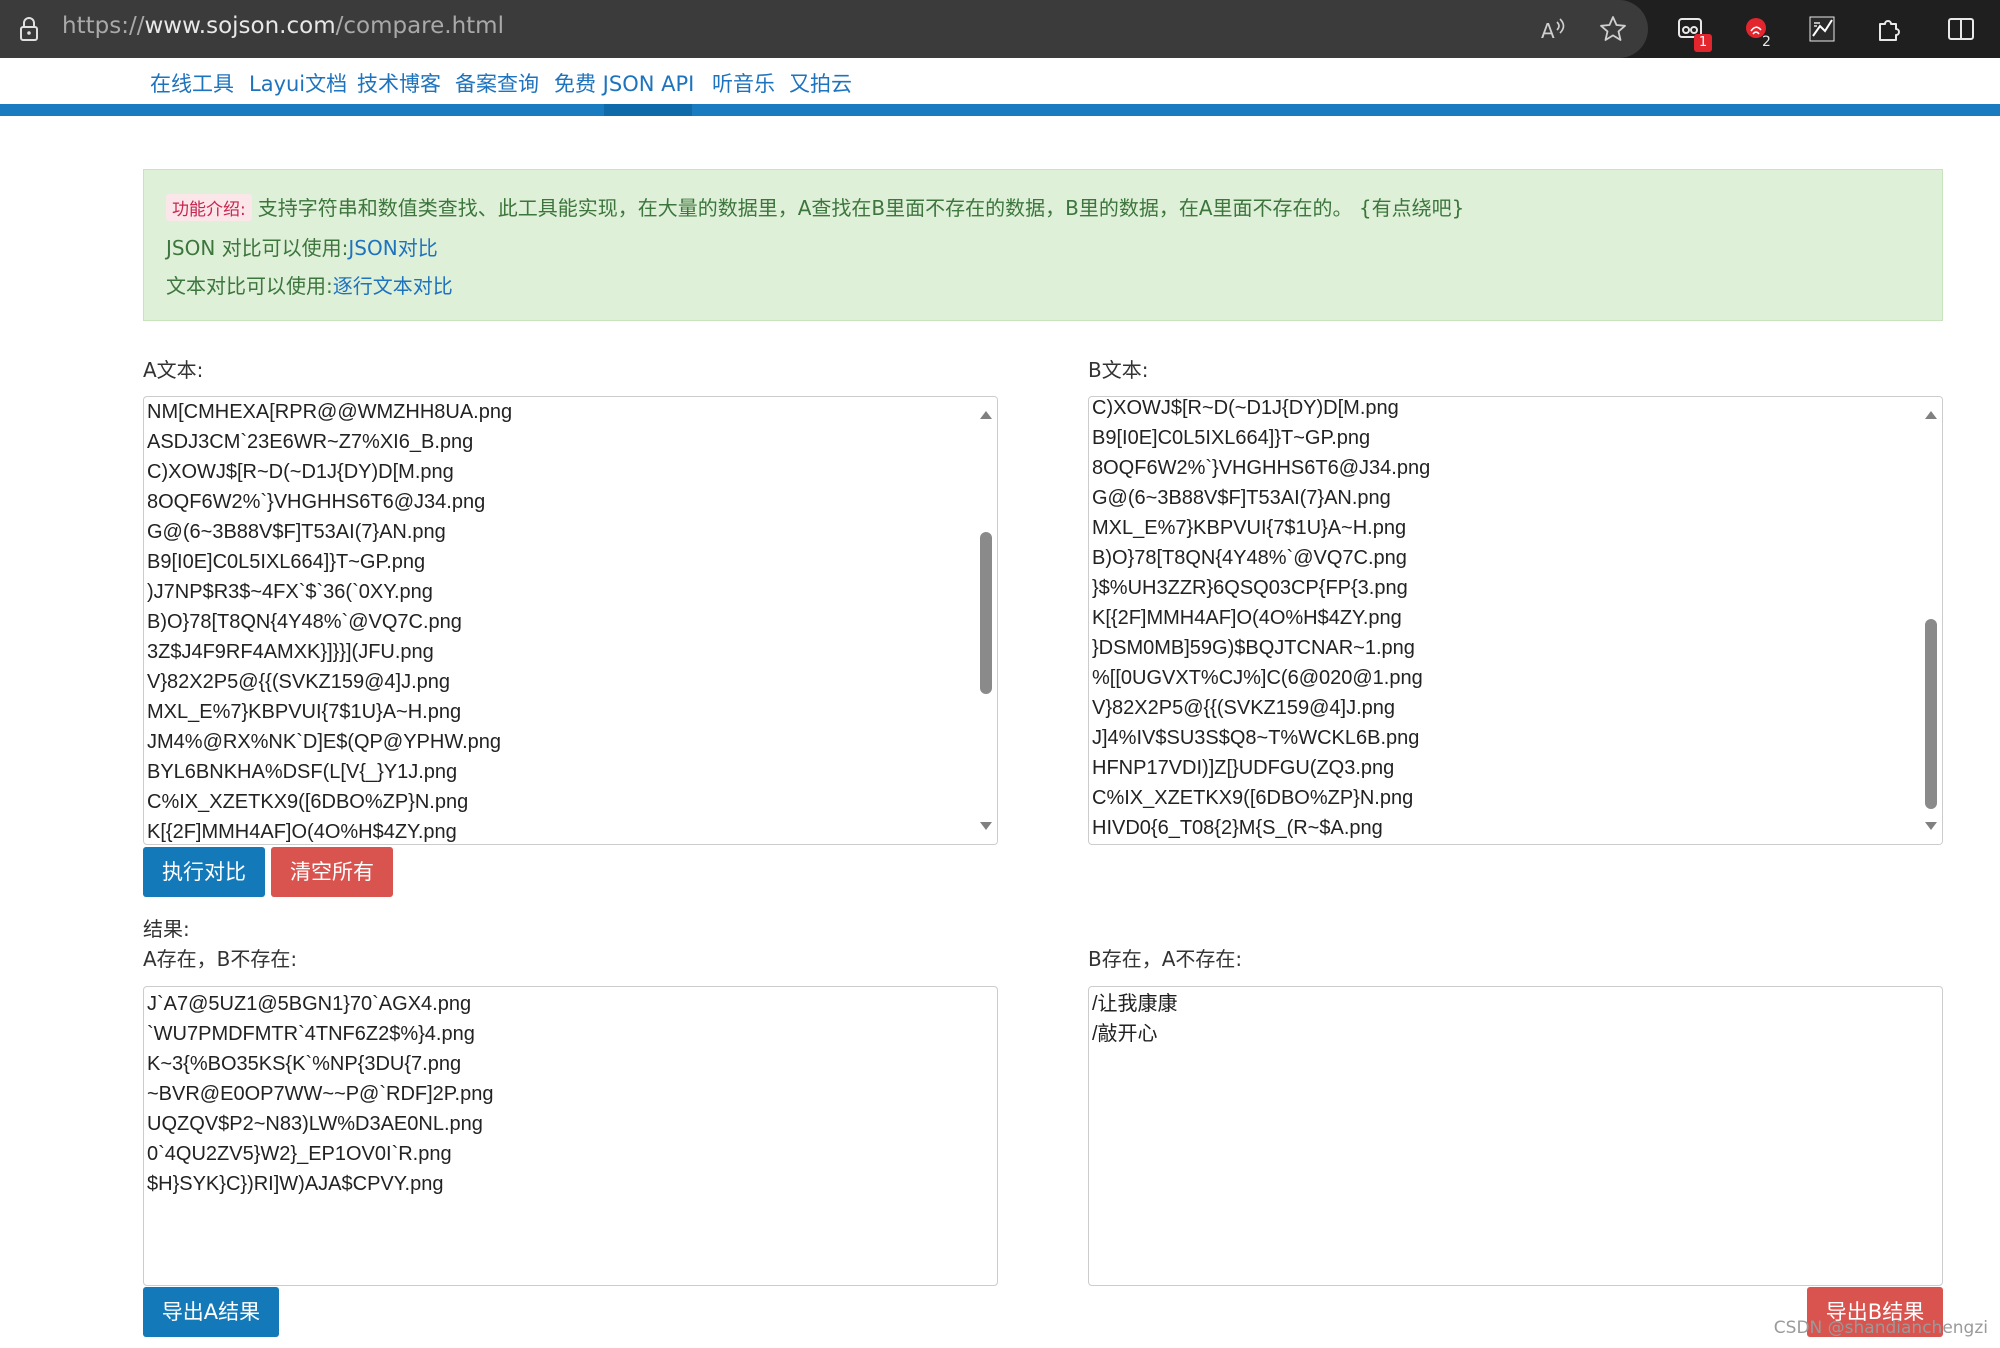 This screenshot has height=1348, width=2000. I want to click on b-text-scrollbar, so click(1931, 620).